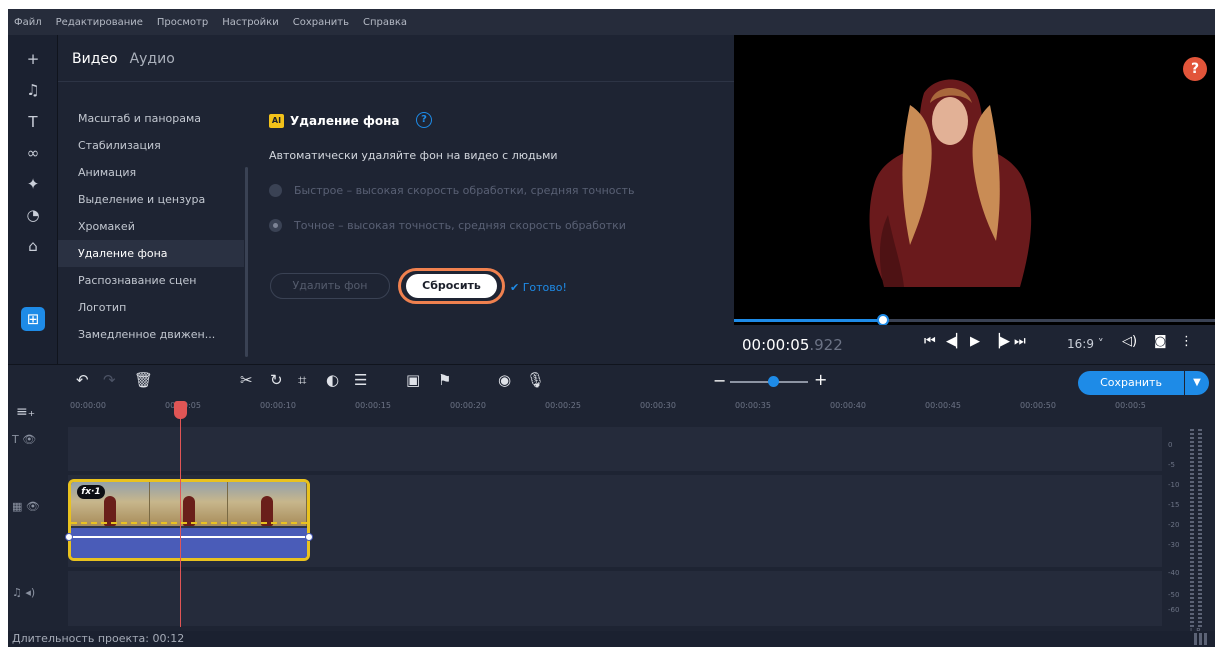 Image resolution: width=1217 pixels, height=647 pixels. Describe the element at coordinates (413, 380) in the screenshot. I see `split-screen-icon: ▣` at that location.